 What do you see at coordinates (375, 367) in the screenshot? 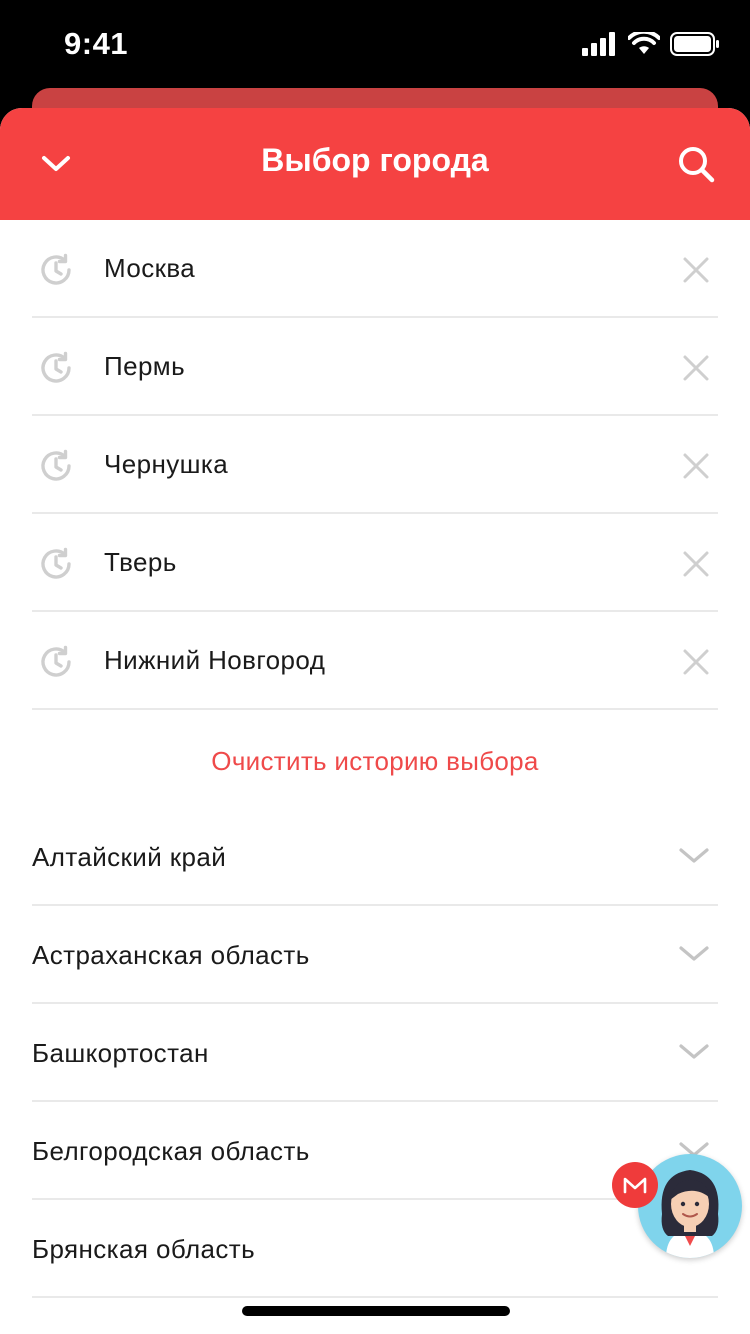
I see `history-item: Пермь` at bounding box center [375, 367].